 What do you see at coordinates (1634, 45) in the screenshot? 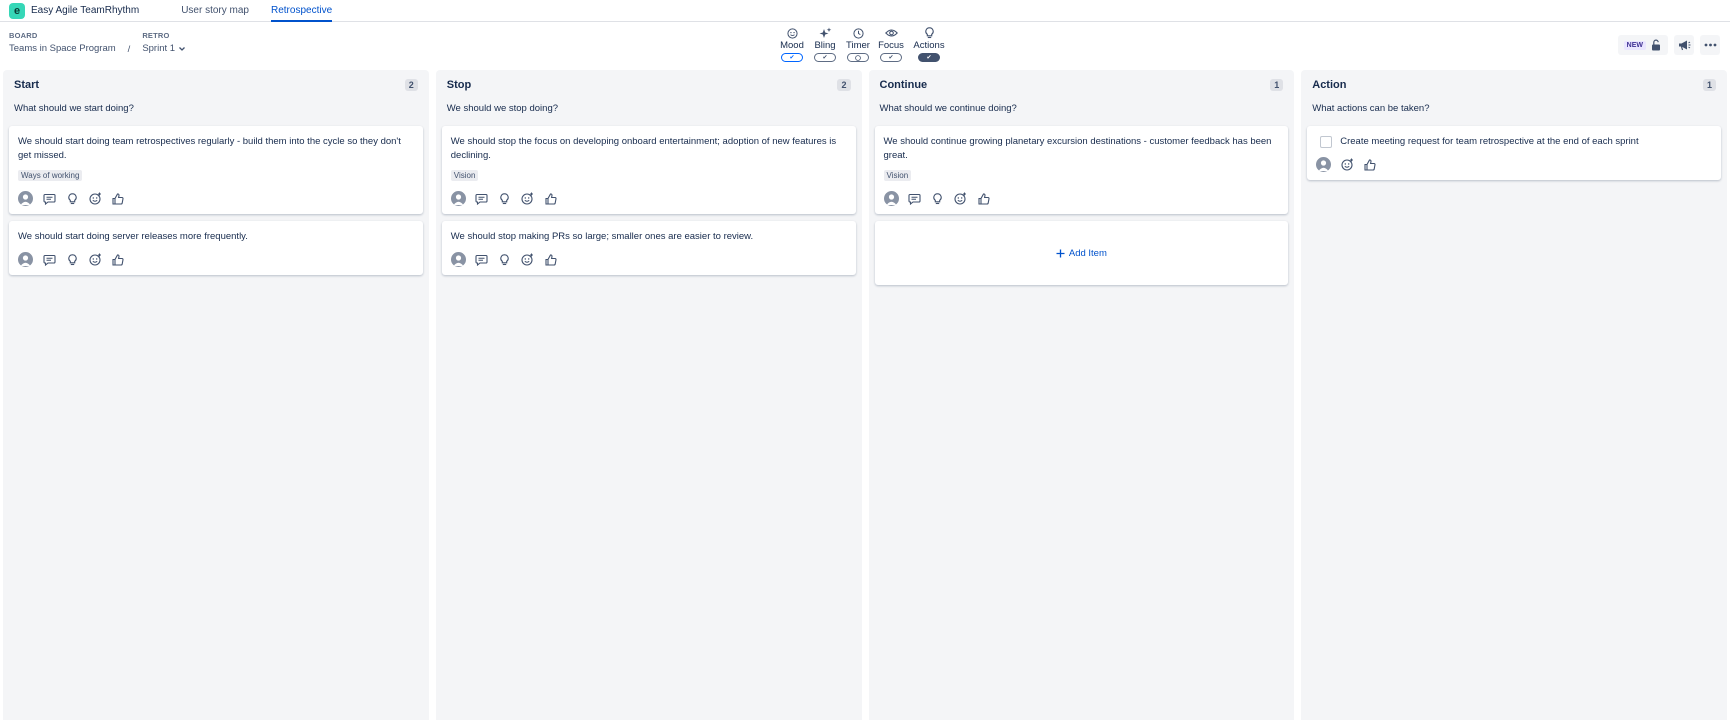
I see `new-badge: NEW` at bounding box center [1634, 45].